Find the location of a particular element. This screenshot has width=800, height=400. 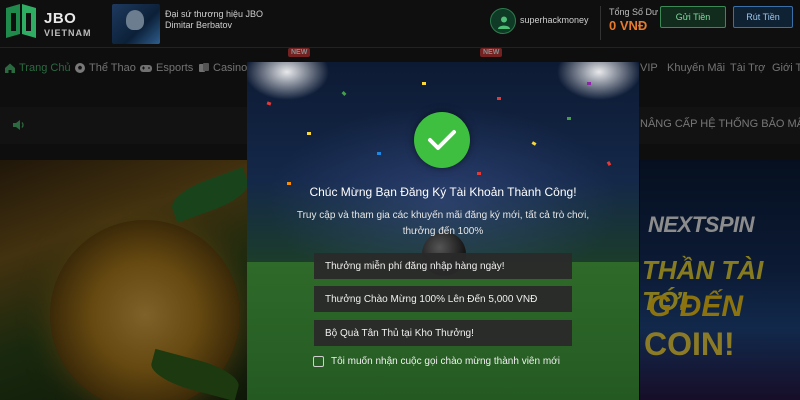

success-check-icon is located at coordinates (442, 140).